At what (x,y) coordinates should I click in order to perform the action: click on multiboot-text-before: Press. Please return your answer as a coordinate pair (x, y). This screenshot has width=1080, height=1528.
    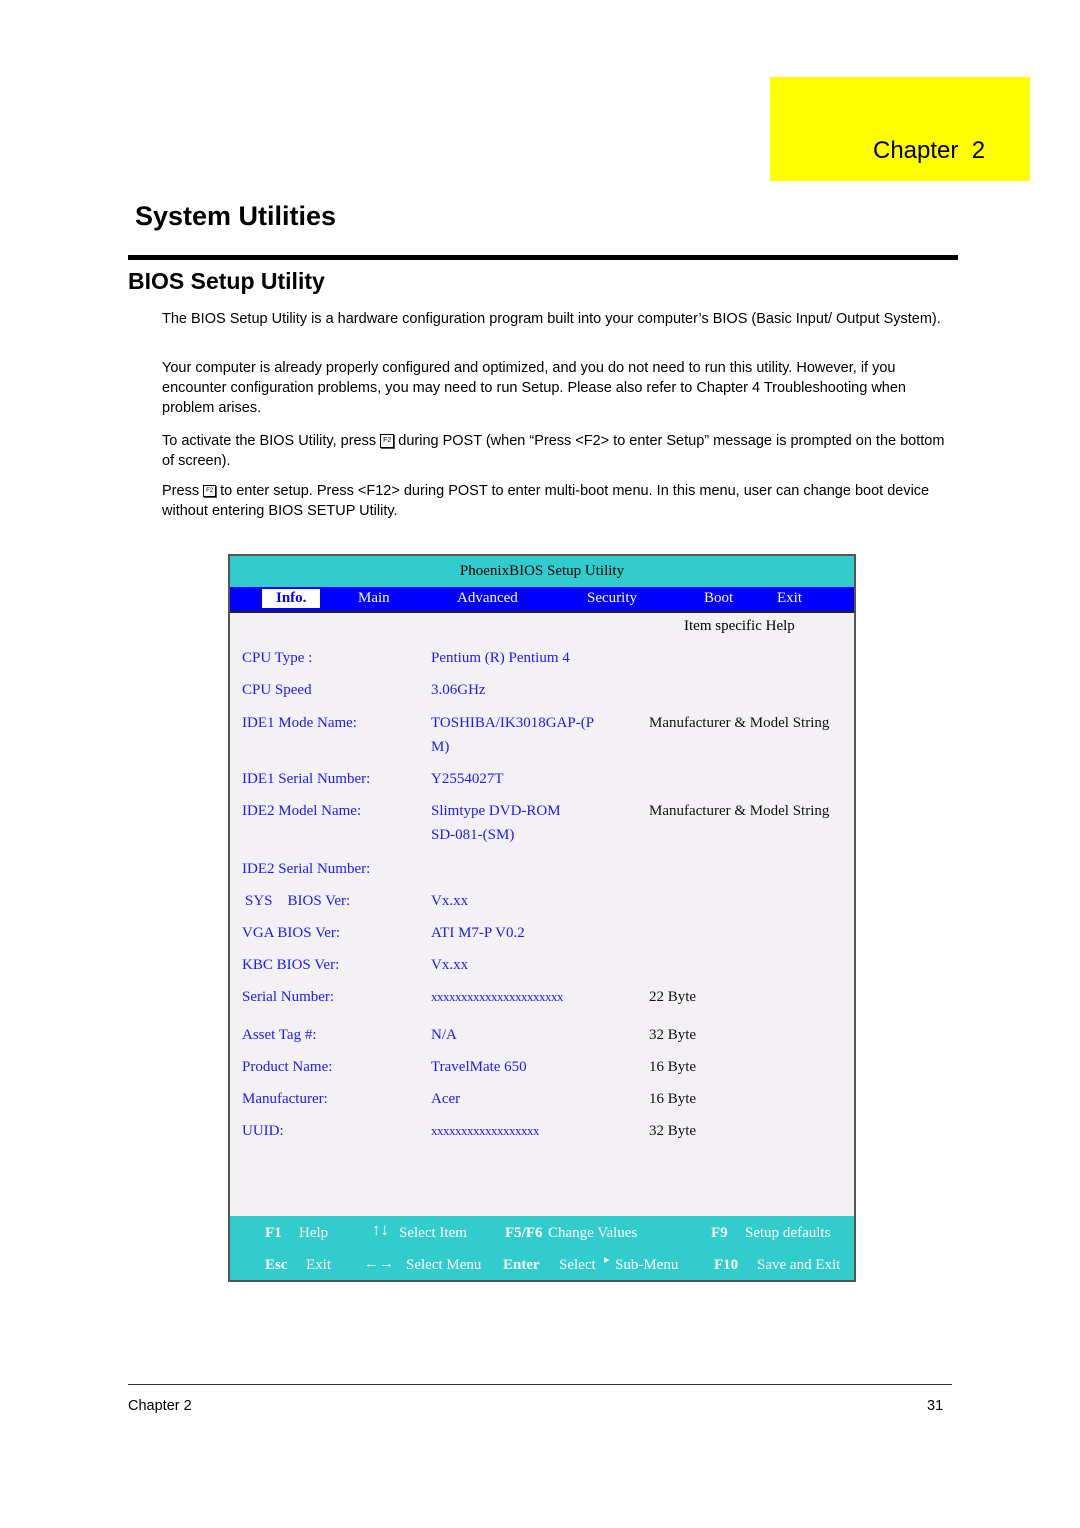
    Looking at the image, I should click on (181, 491).